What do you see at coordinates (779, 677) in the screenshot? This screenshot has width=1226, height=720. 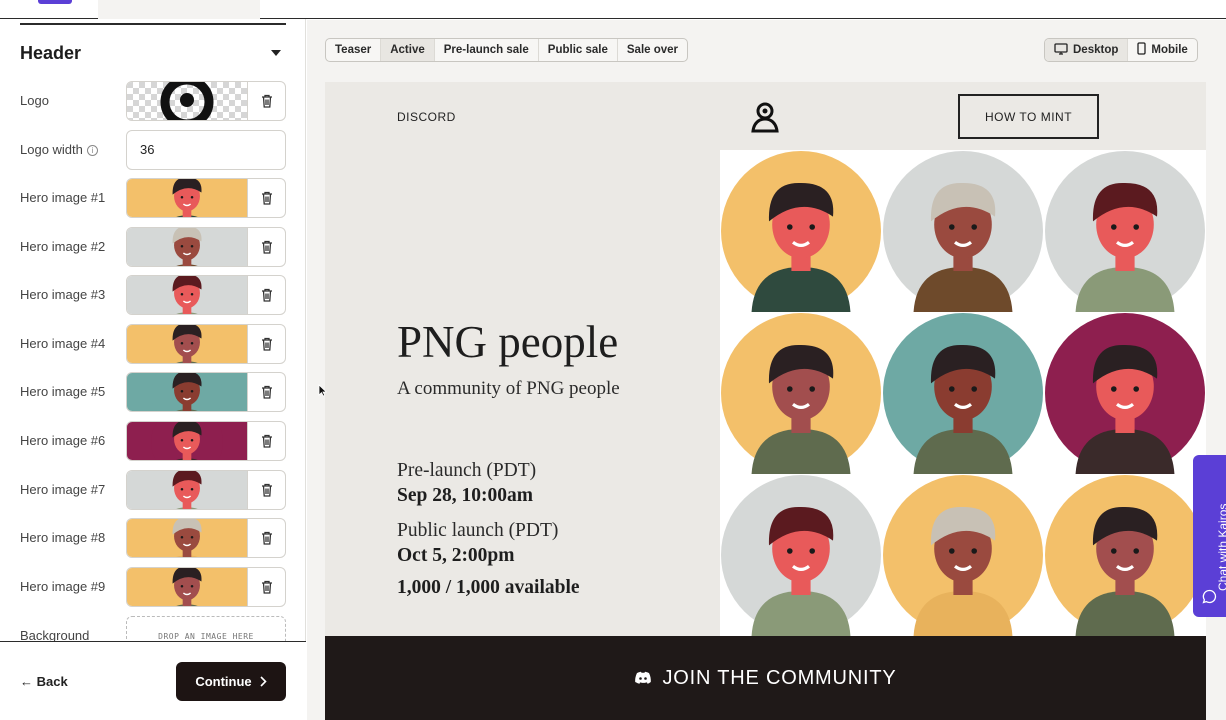 I see `join-community-label: JOIN THE COMMUNITY` at bounding box center [779, 677].